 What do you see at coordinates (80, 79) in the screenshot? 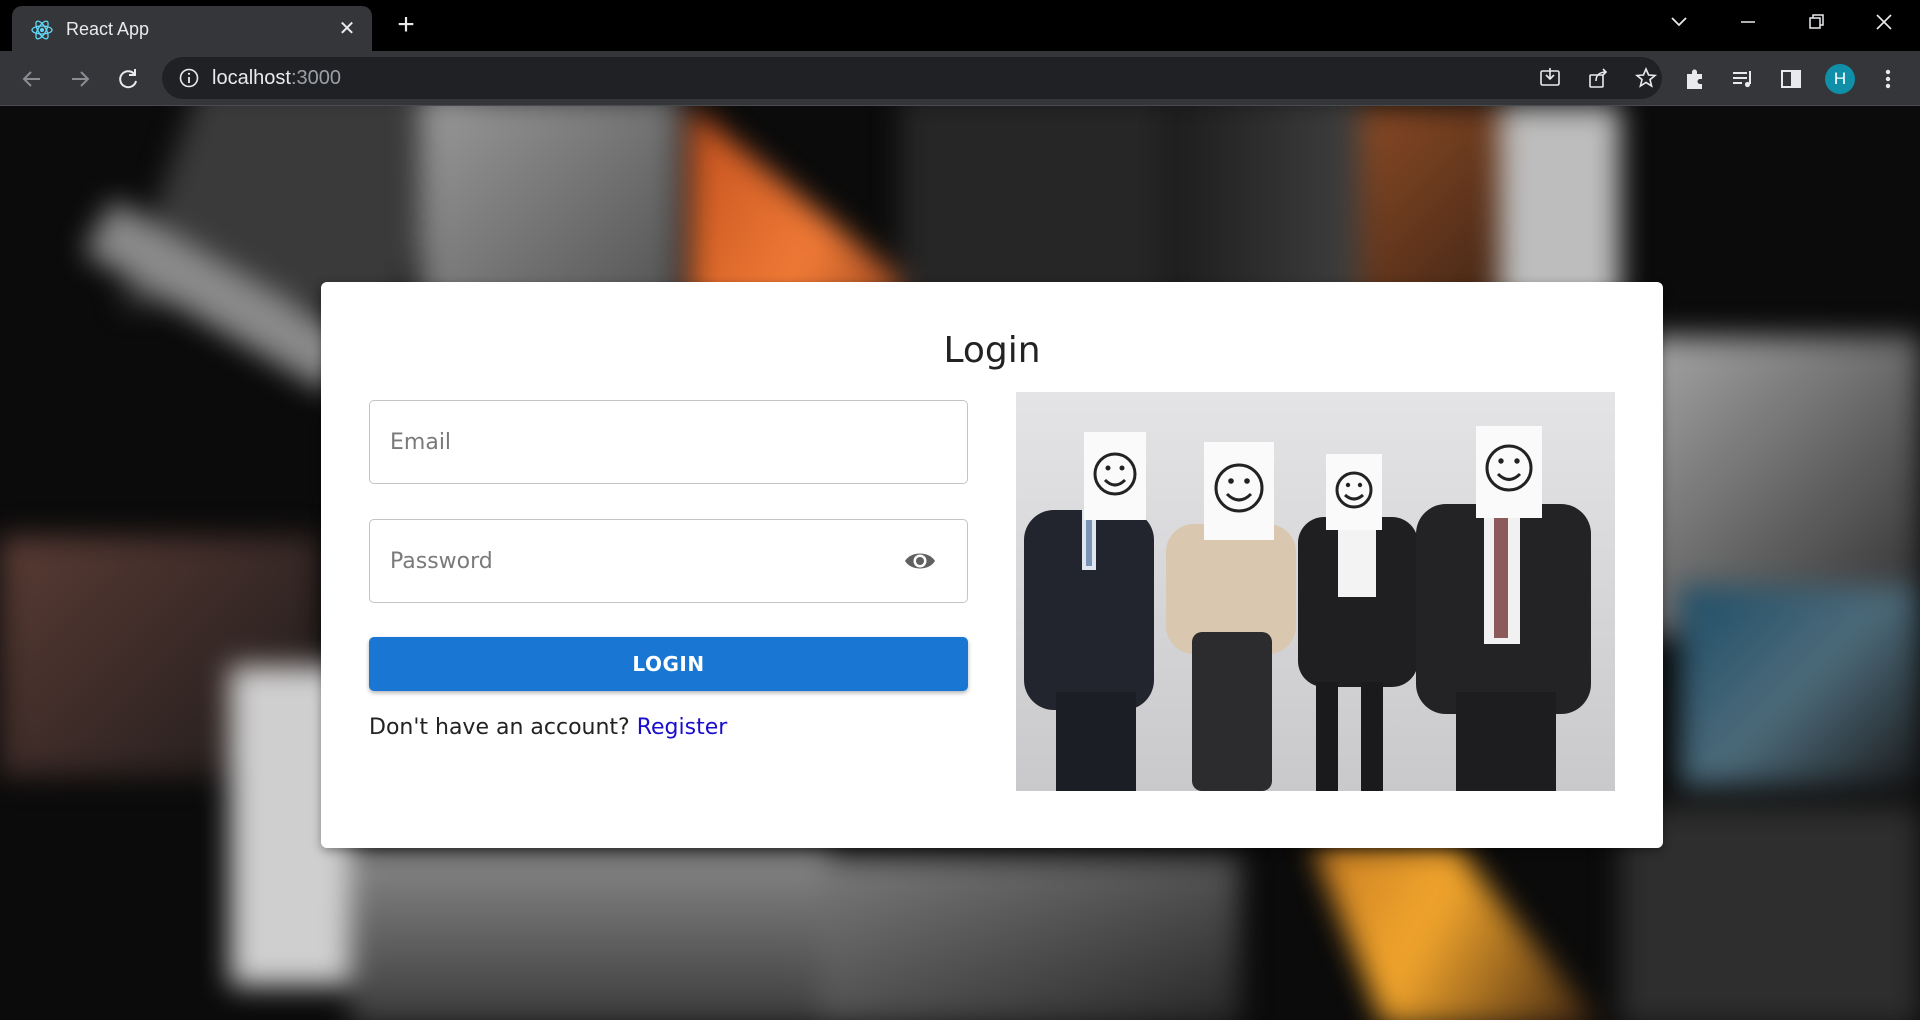
I see `forward-icon` at bounding box center [80, 79].